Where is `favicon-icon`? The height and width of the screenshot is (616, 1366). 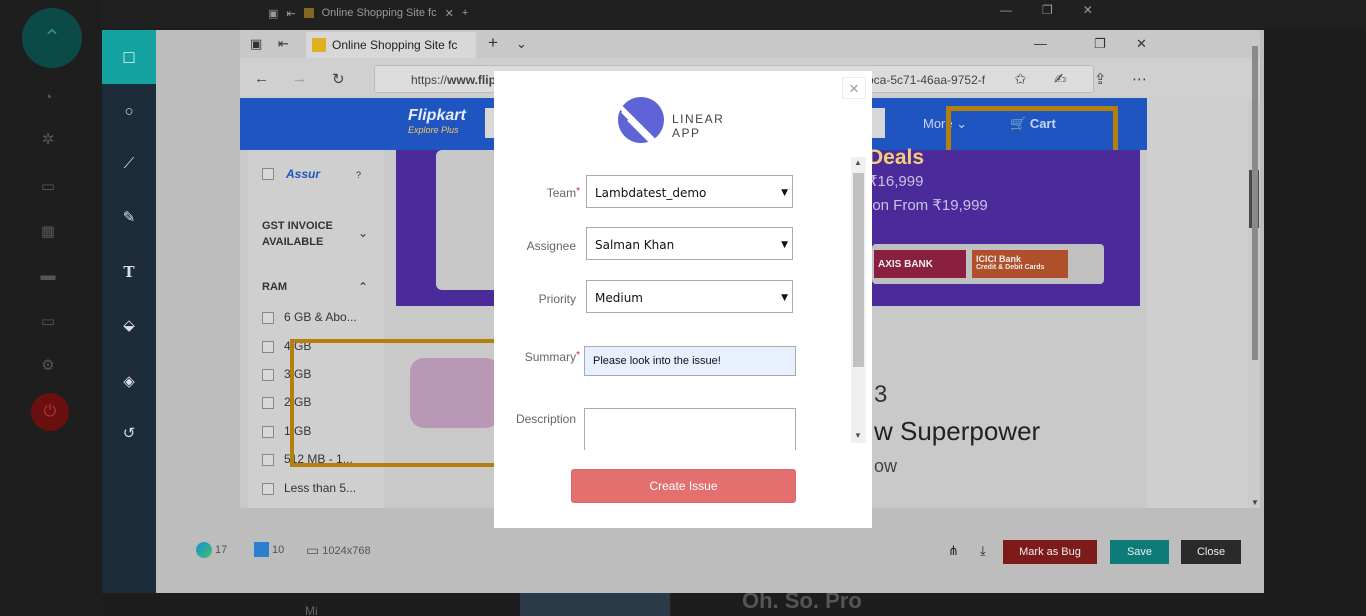 favicon-icon is located at coordinates (308, 13).